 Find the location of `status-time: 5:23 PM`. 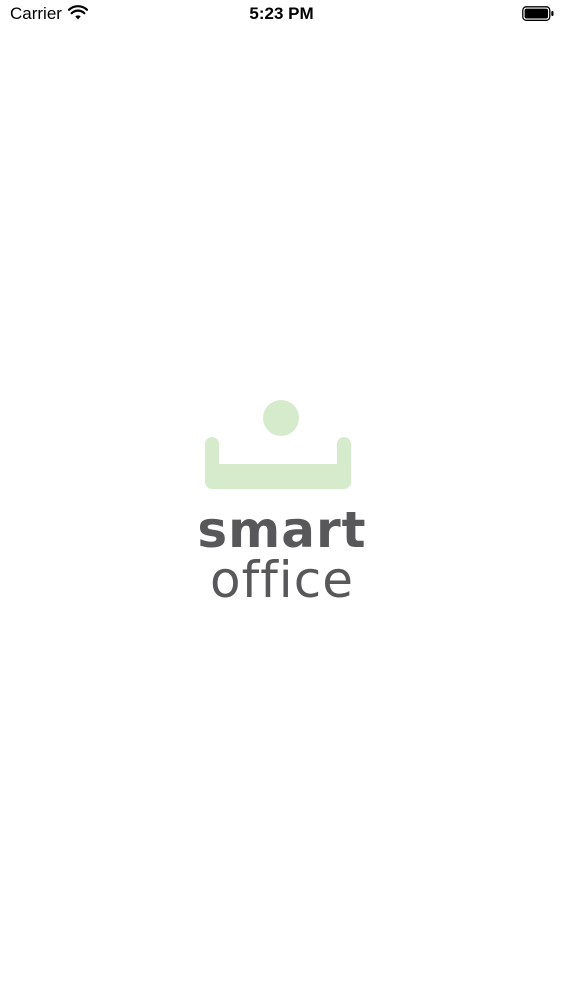

status-time: 5:23 PM is located at coordinates (281, 13).